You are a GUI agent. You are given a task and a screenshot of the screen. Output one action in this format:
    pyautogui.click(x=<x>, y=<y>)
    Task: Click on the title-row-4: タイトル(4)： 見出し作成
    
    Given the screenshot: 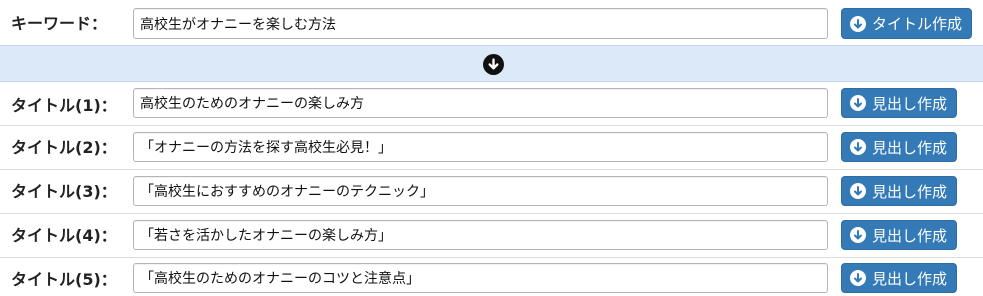 What is the action you would take?
    pyautogui.click(x=491, y=236)
    